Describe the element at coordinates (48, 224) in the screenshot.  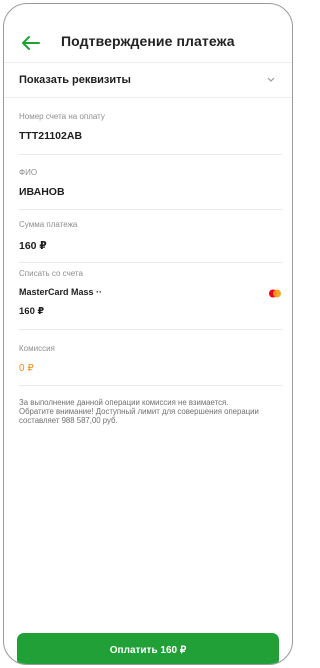
I see `payment-amount-label: Сумма платежа` at that location.